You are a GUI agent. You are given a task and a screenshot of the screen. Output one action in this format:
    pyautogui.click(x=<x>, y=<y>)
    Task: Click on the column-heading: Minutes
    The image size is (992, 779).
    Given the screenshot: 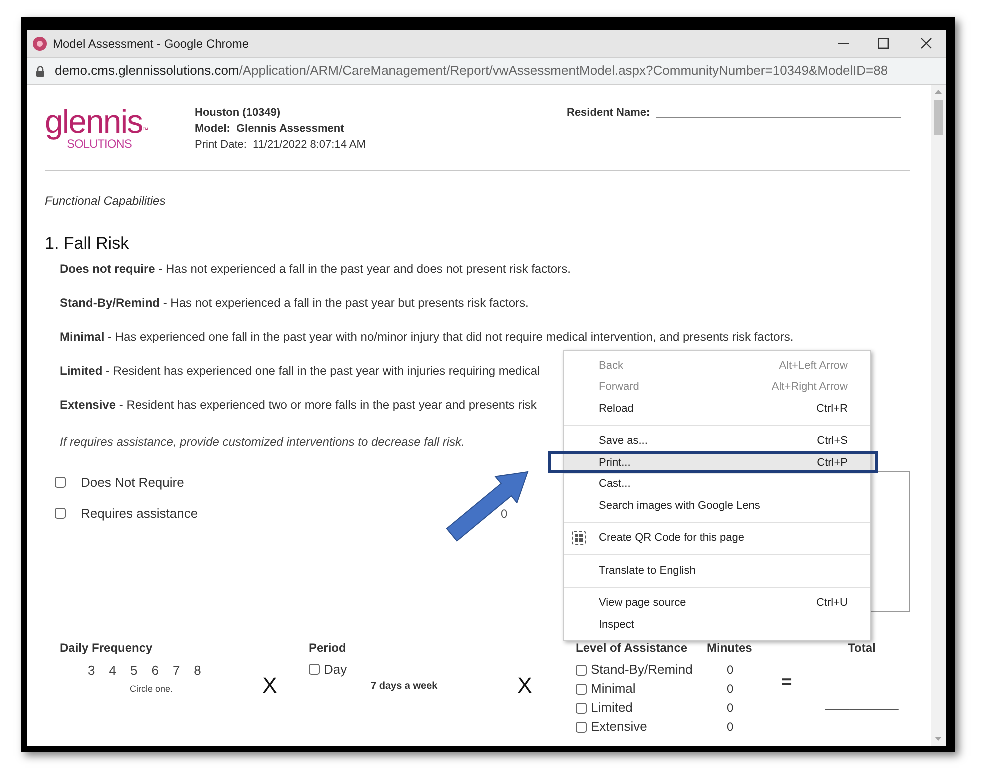 What is the action you would take?
    pyautogui.click(x=729, y=648)
    